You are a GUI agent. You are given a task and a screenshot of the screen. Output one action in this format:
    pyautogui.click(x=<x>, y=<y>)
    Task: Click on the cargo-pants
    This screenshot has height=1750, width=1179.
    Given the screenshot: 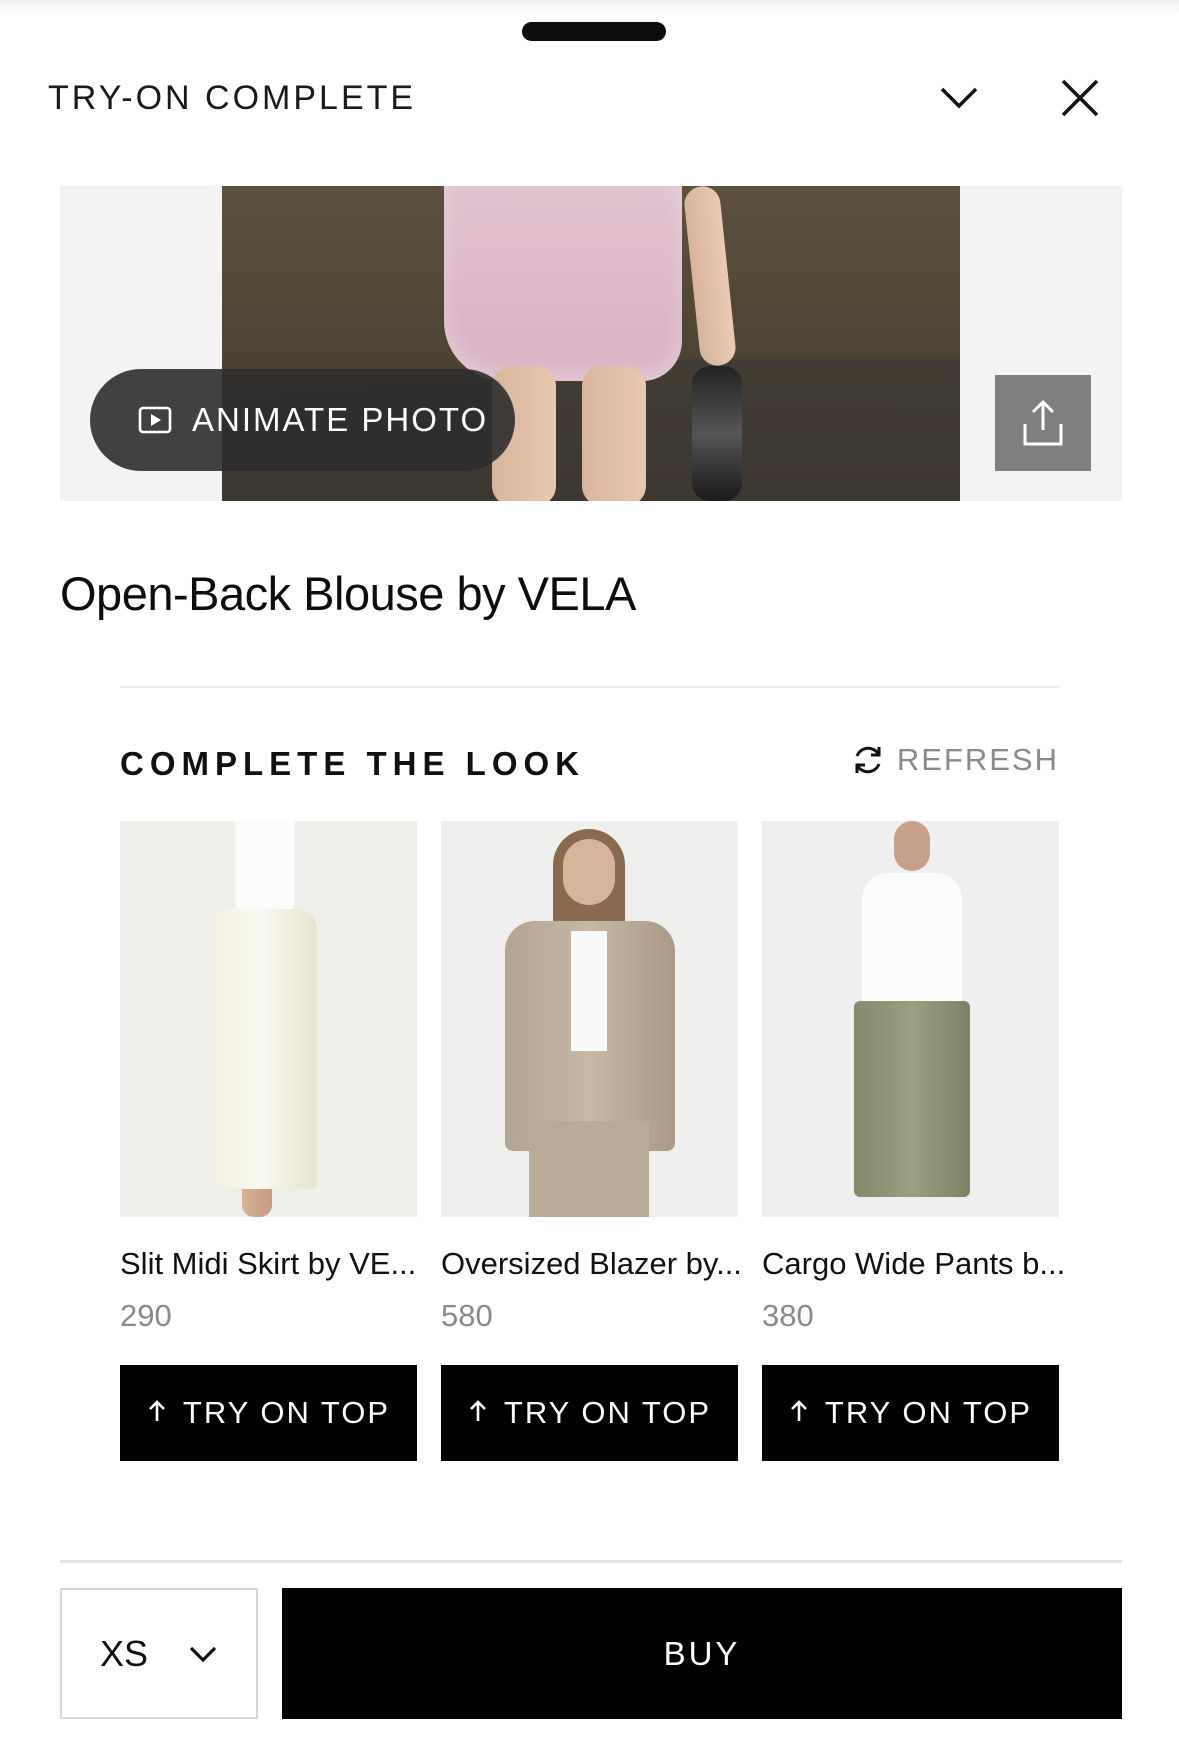 What is the action you would take?
    pyautogui.click(x=912, y=1099)
    